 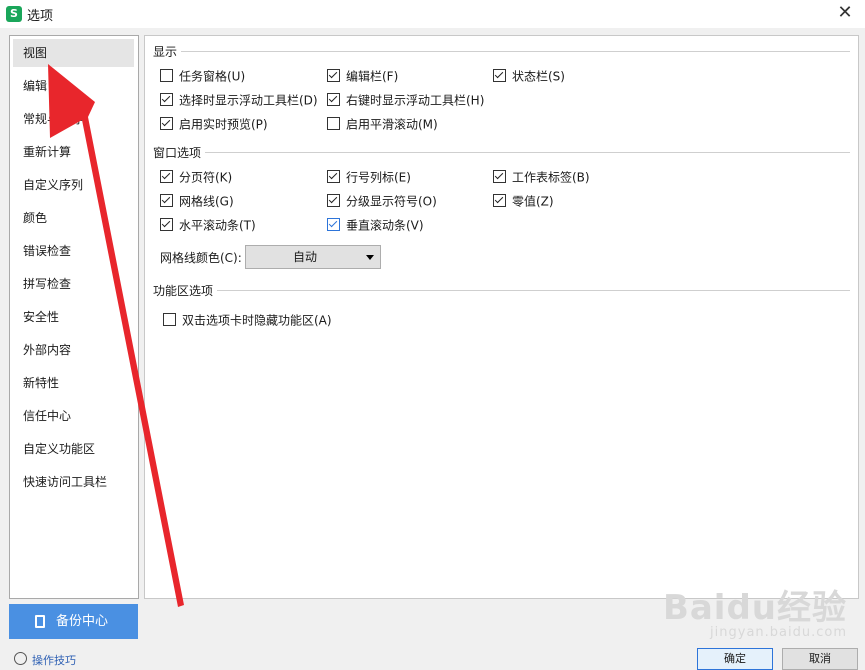 I want to click on checkbox-hide-ribbon-on-double-click: 双击选项卡时隐藏功能区(A), so click(x=247, y=320).